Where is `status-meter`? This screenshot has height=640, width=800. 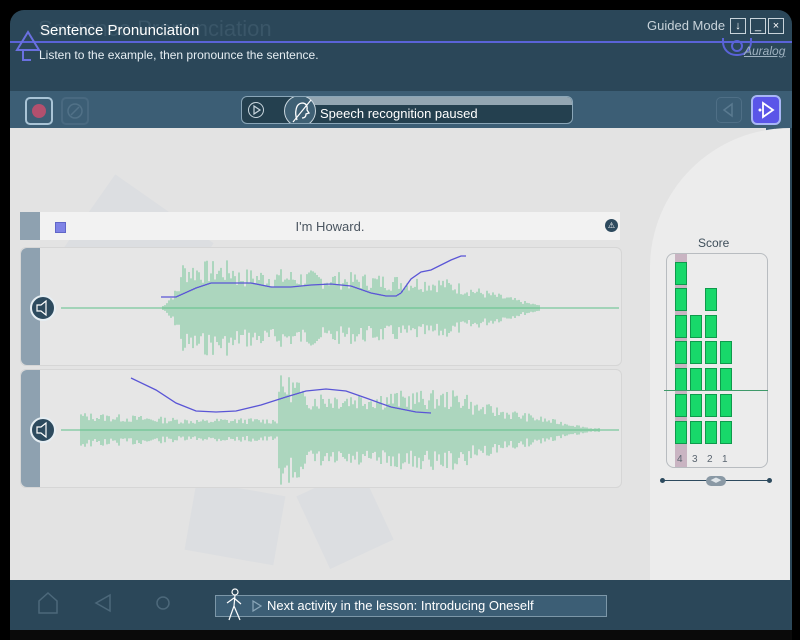 status-meter is located at coordinates (437, 101).